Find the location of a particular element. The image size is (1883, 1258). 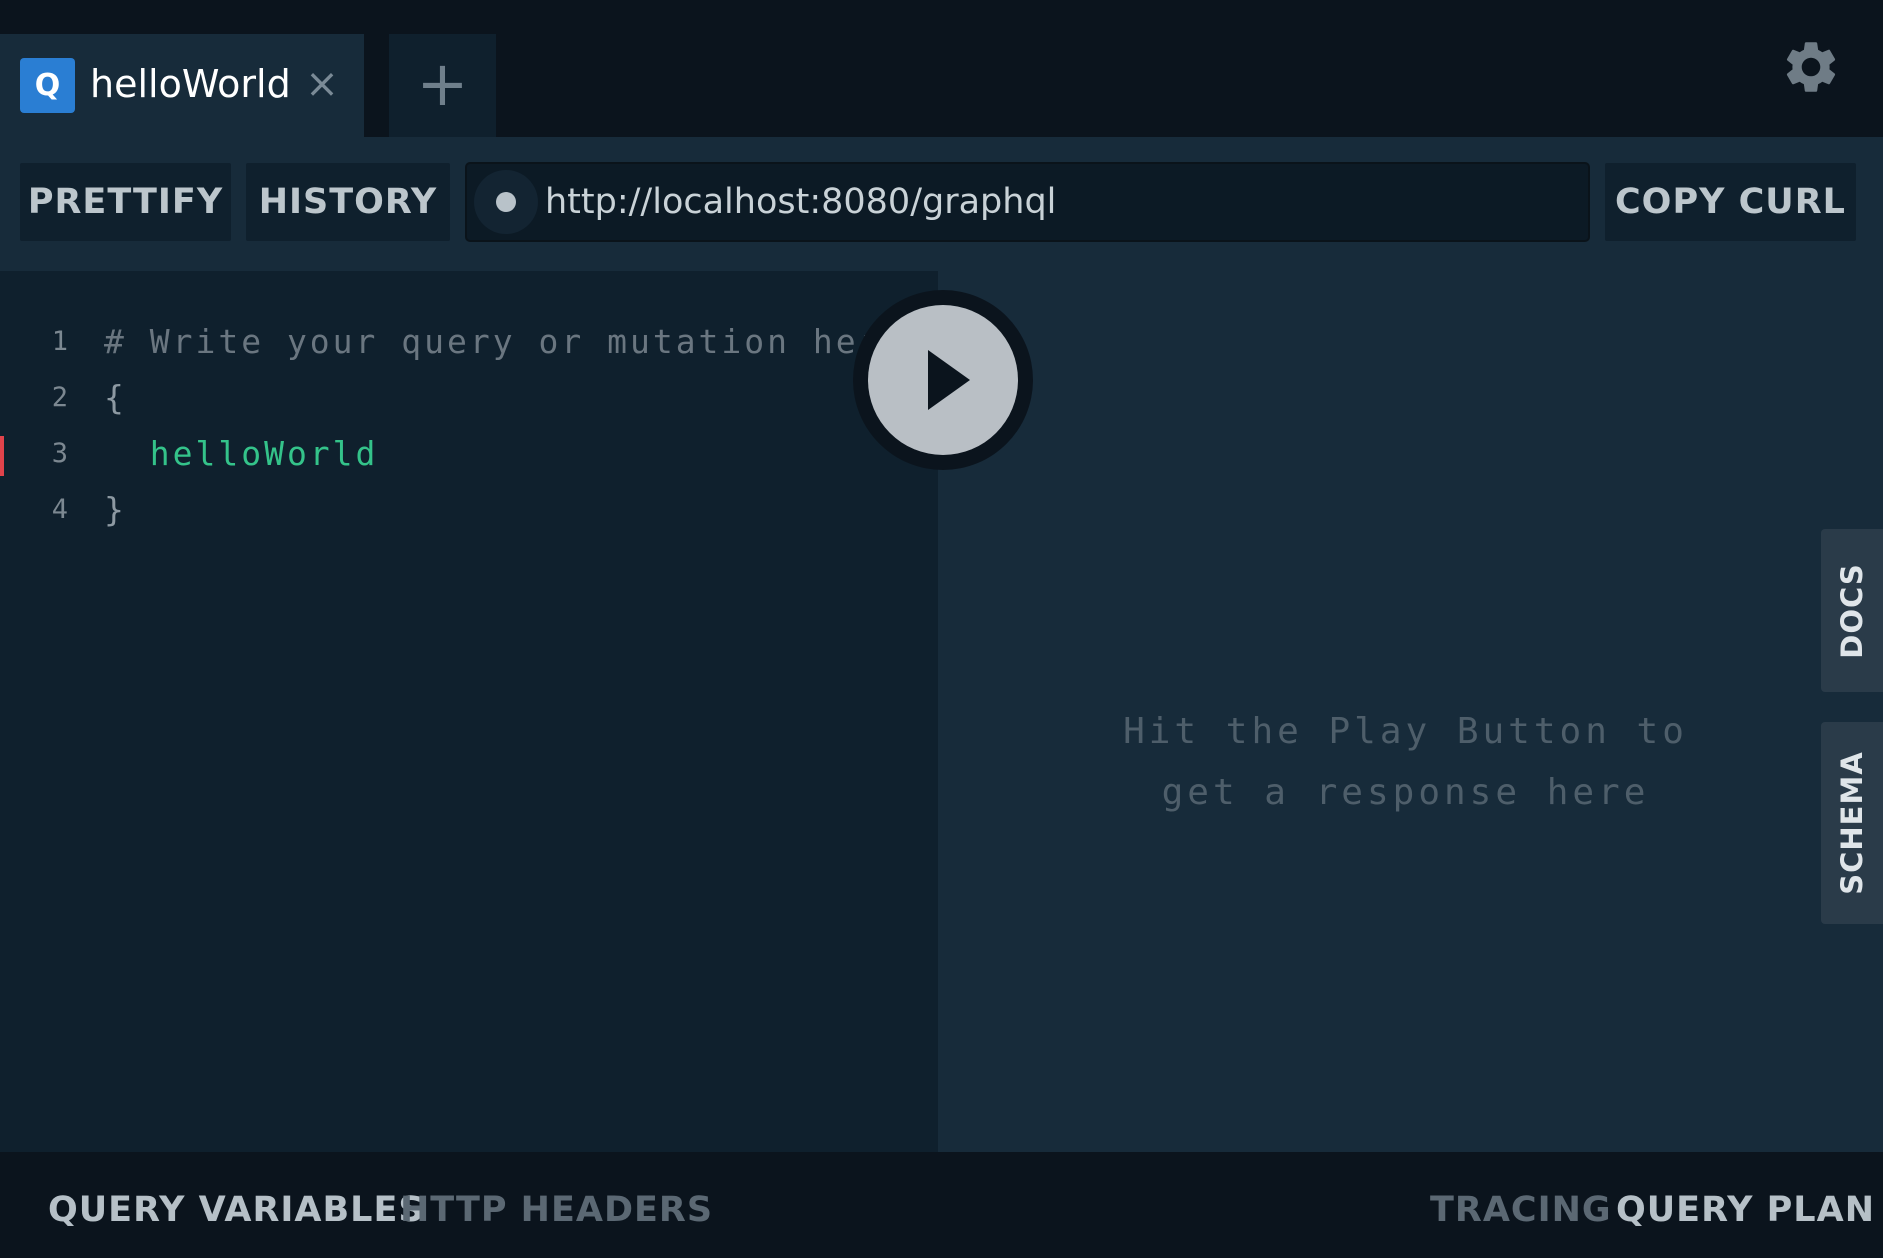

hint-line-1: Hit the Play Button to is located at coordinates (1405, 731).